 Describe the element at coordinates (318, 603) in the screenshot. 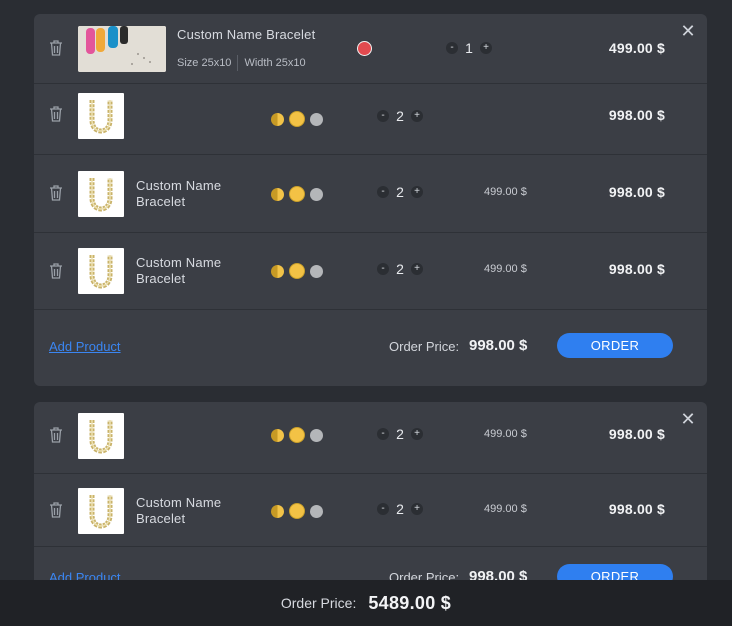

I see `summary-label: Order Price:` at that location.